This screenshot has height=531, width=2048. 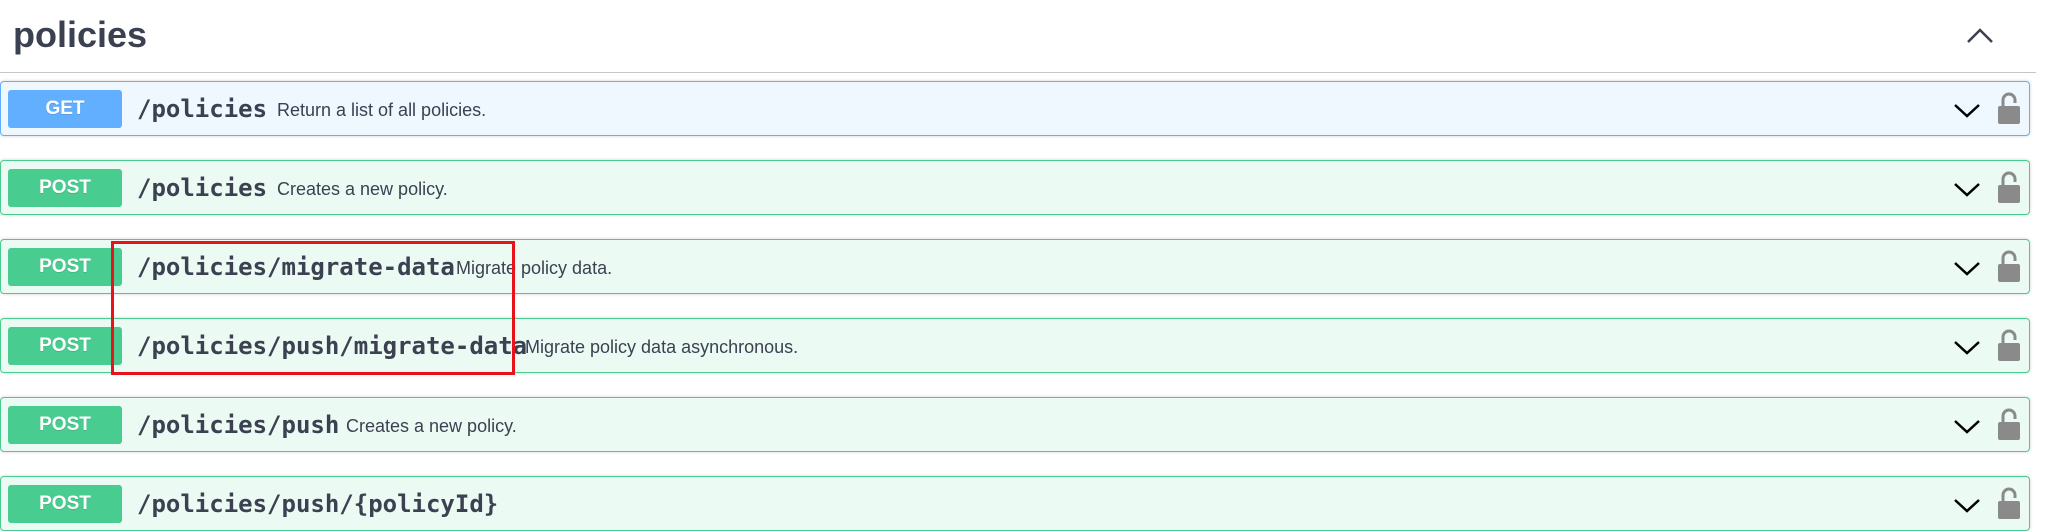 I want to click on operation-summary: Migrate policy data asynchronous., so click(x=662, y=347).